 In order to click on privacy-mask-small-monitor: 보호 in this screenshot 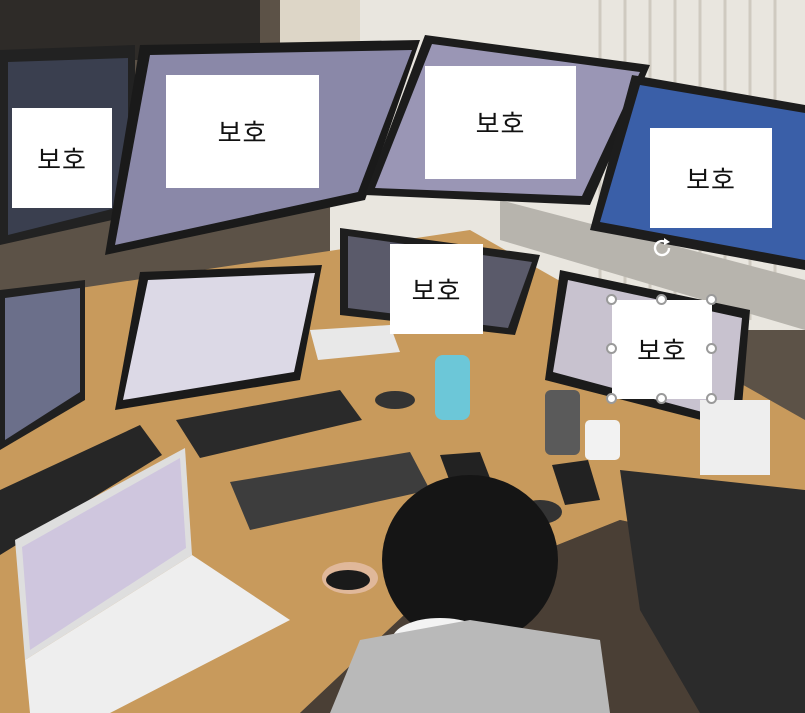, I will do `click(436, 289)`.